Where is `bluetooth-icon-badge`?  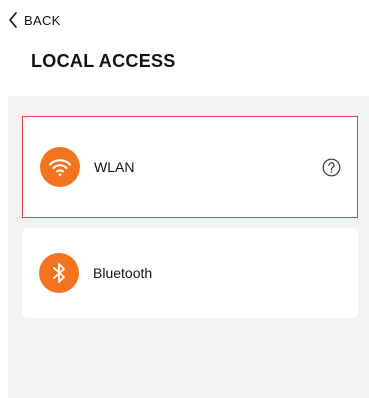
bluetooth-icon-badge is located at coordinates (59, 273).